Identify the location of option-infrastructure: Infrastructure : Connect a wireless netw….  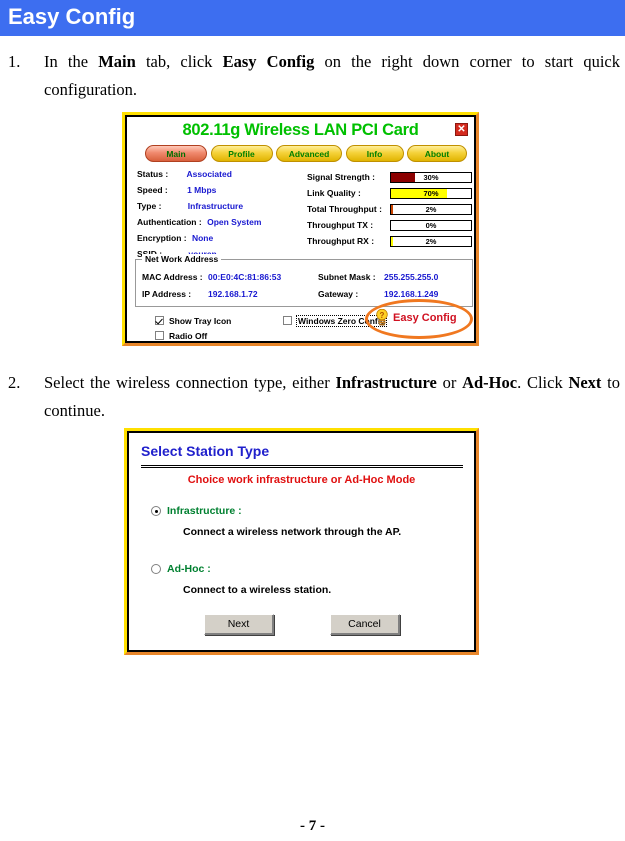
(276, 521).